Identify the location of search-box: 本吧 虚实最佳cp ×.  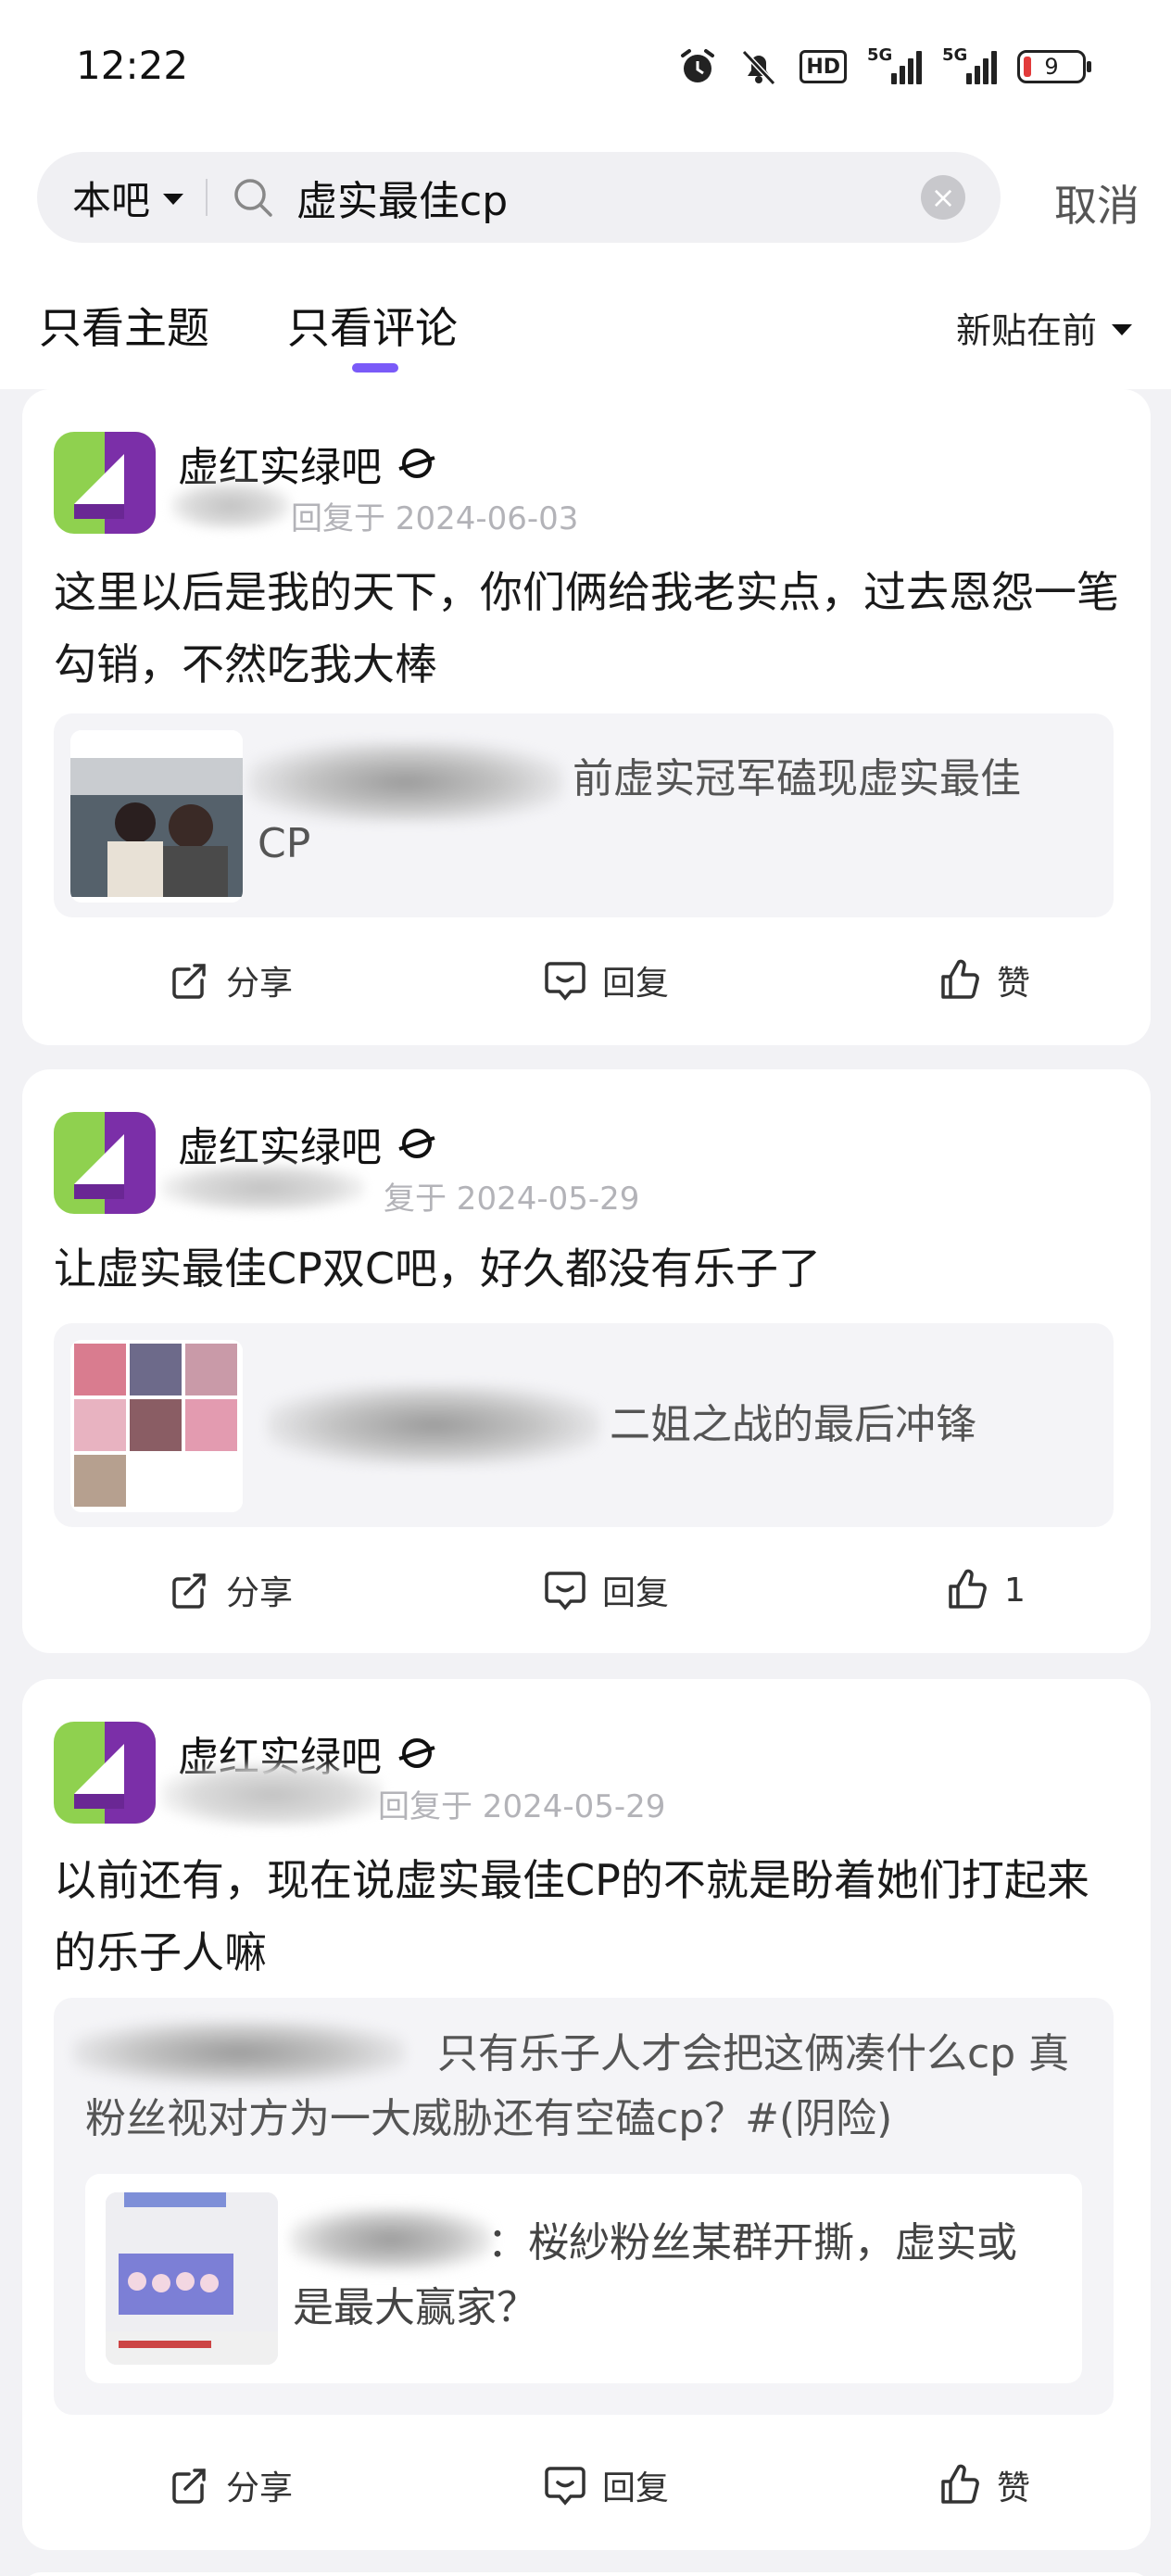
(519, 197).